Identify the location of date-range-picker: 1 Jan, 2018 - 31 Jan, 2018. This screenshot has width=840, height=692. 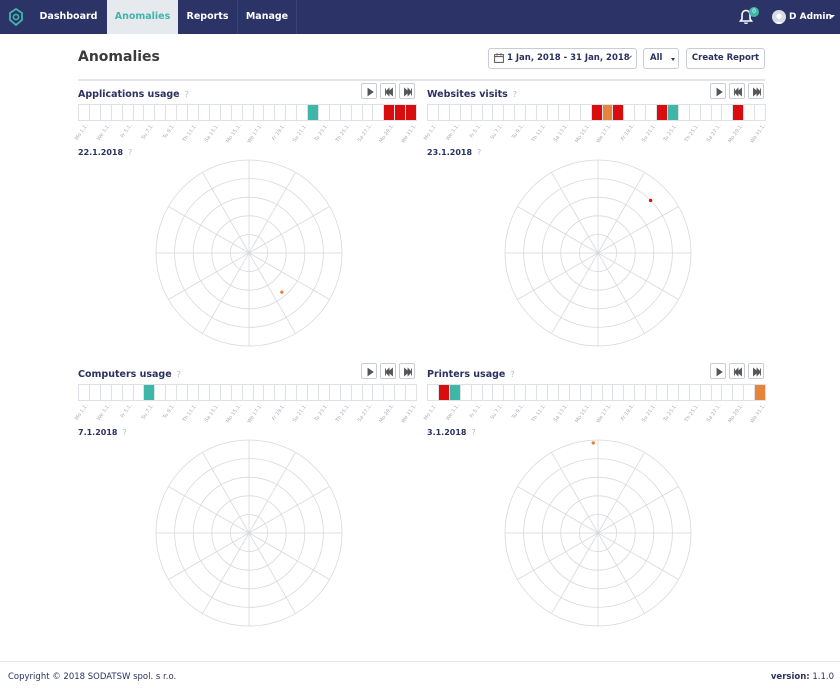
(562, 58).